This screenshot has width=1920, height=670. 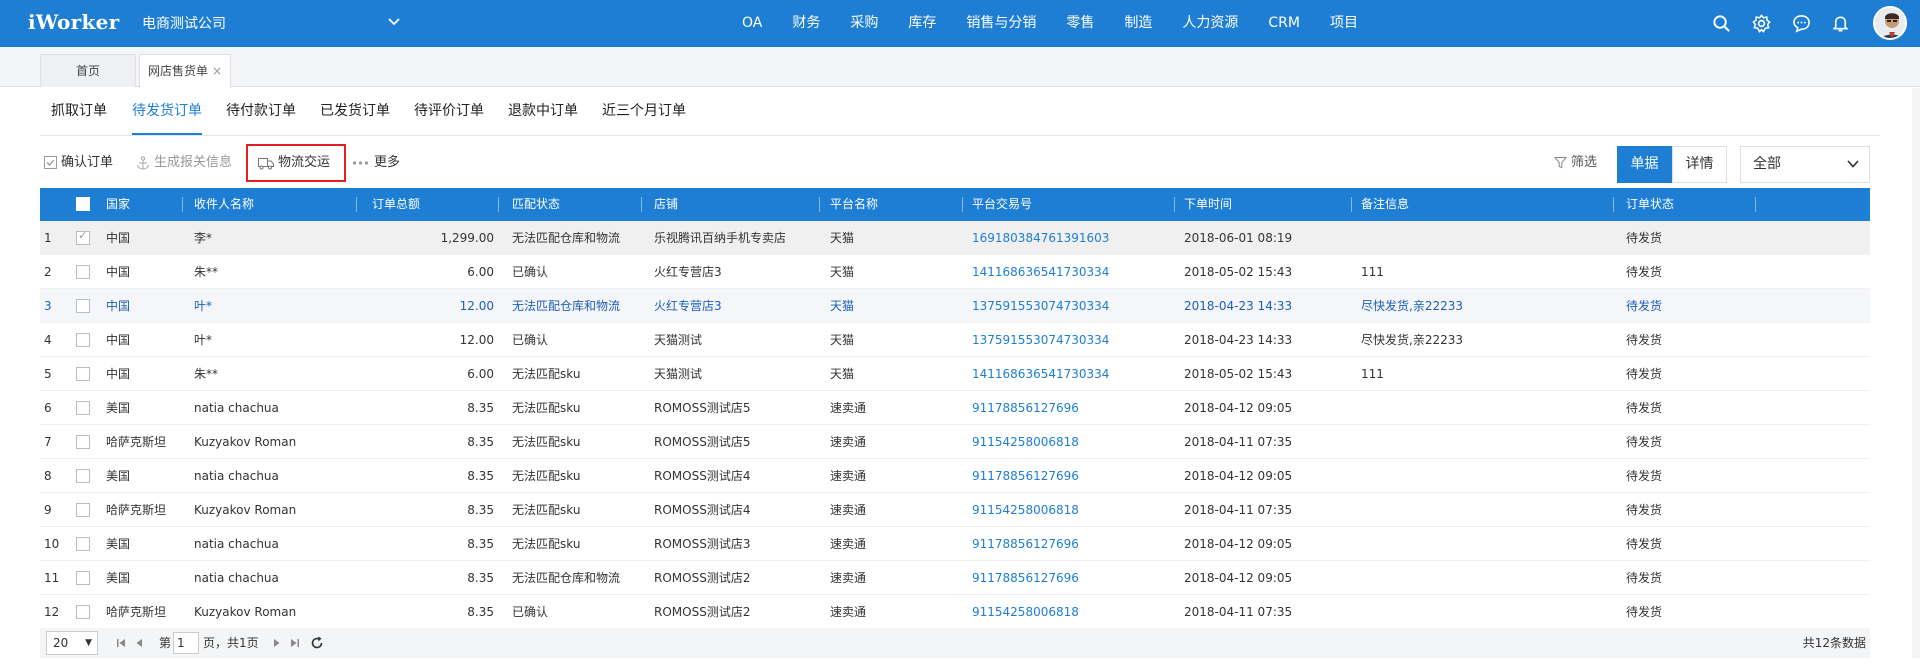 What do you see at coordinates (224, 204) in the screenshot?
I see `col-header-recipient: 收件人名称` at bounding box center [224, 204].